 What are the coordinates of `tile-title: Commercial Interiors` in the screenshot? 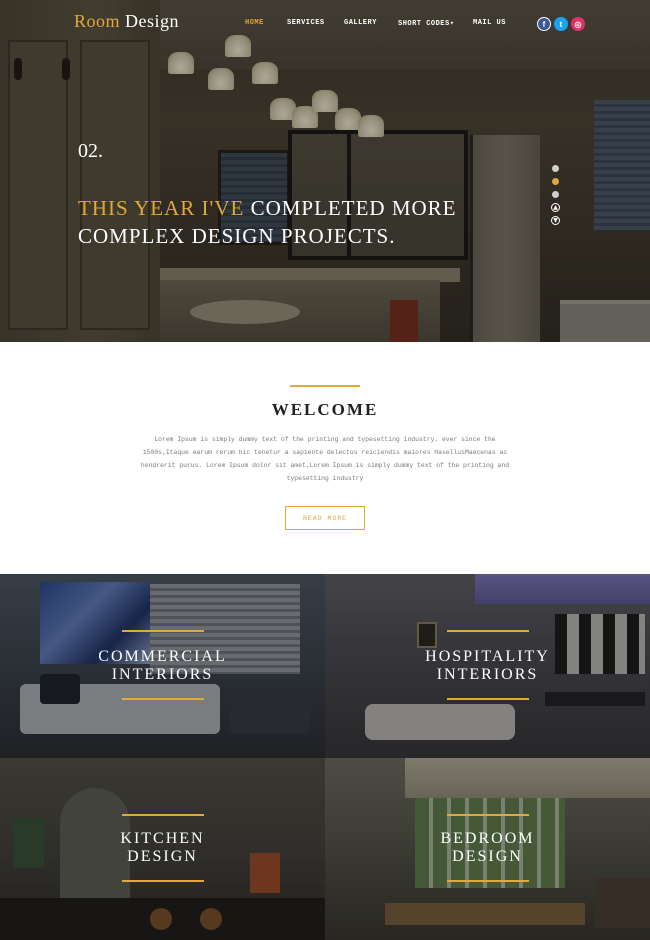 It's located at (162, 666).